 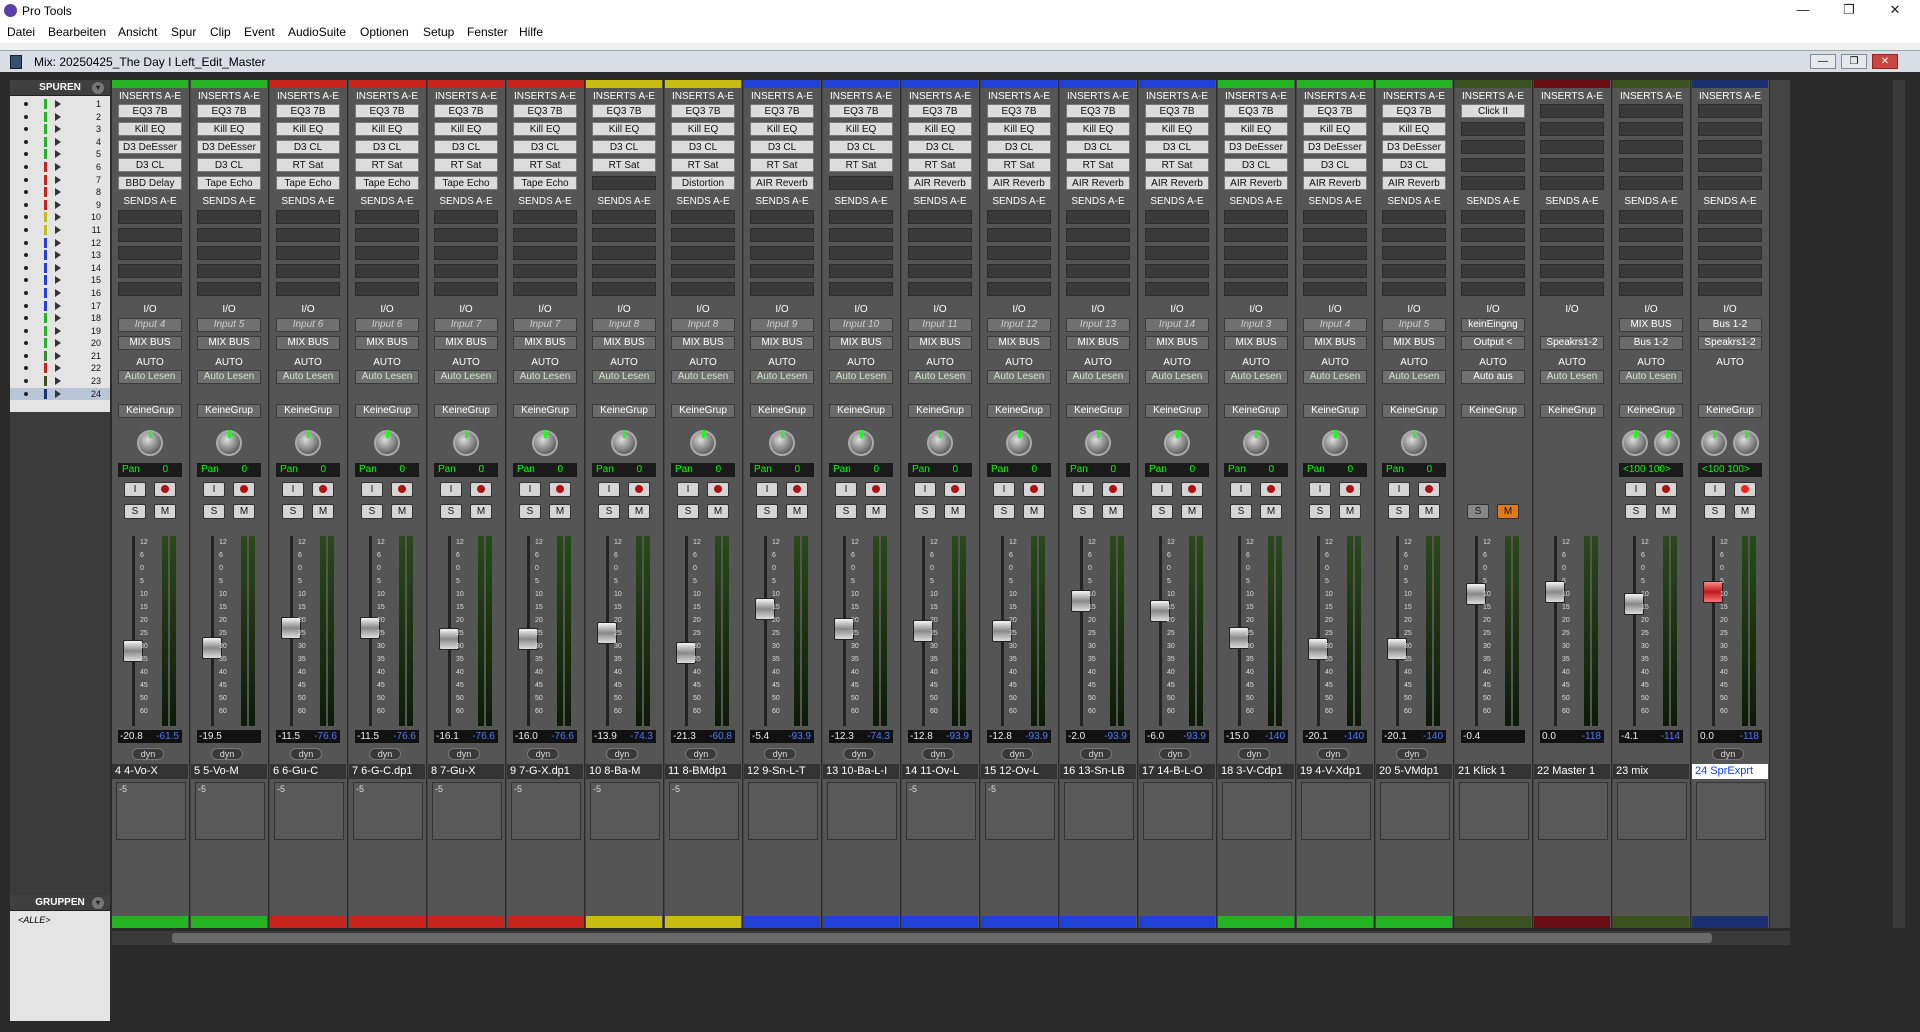 I want to click on volume-readout: -19.5, so click(x=229, y=736).